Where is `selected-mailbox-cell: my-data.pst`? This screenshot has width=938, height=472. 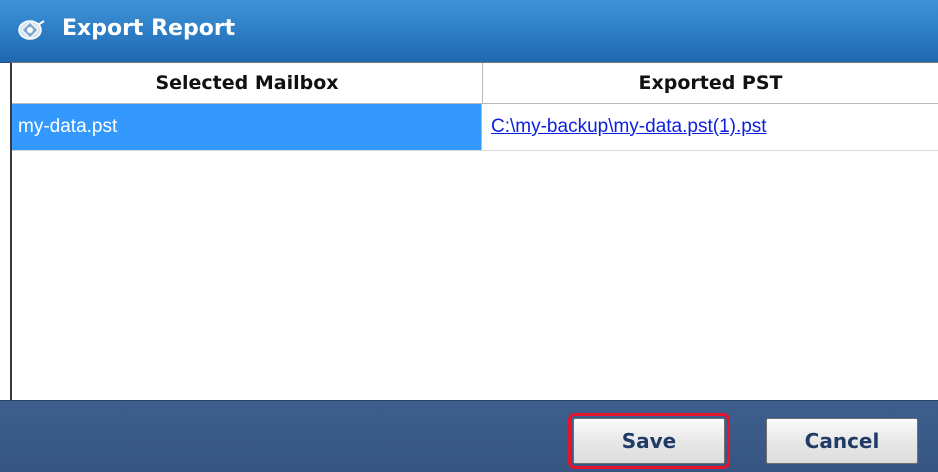 selected-mailbox-cell: my-data.pst is located at coordinates (247, 127).